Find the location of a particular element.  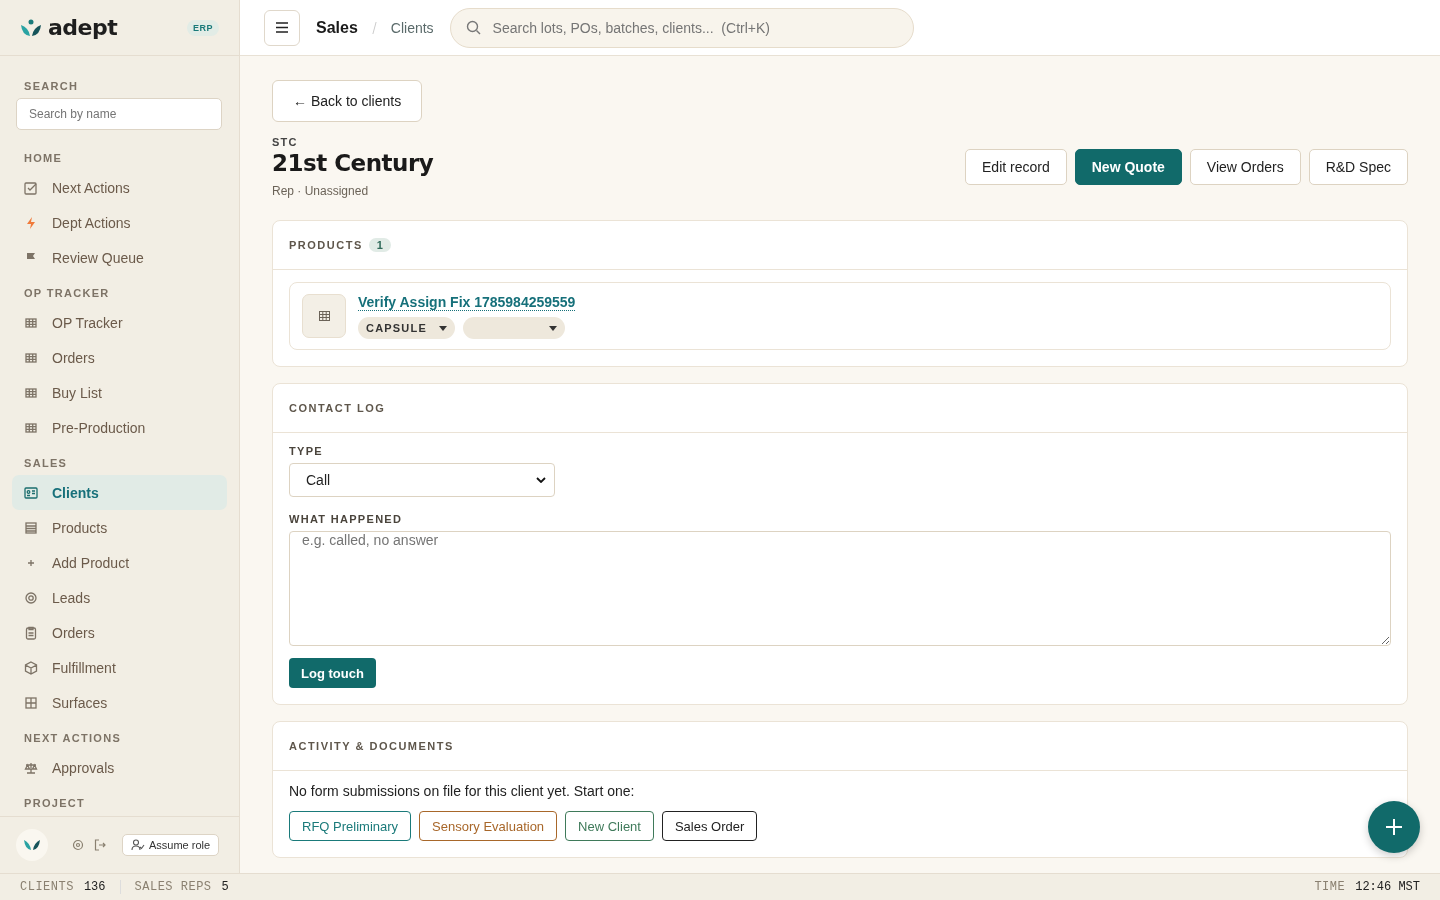

bolt-icon is located at coordinates (31, 222).